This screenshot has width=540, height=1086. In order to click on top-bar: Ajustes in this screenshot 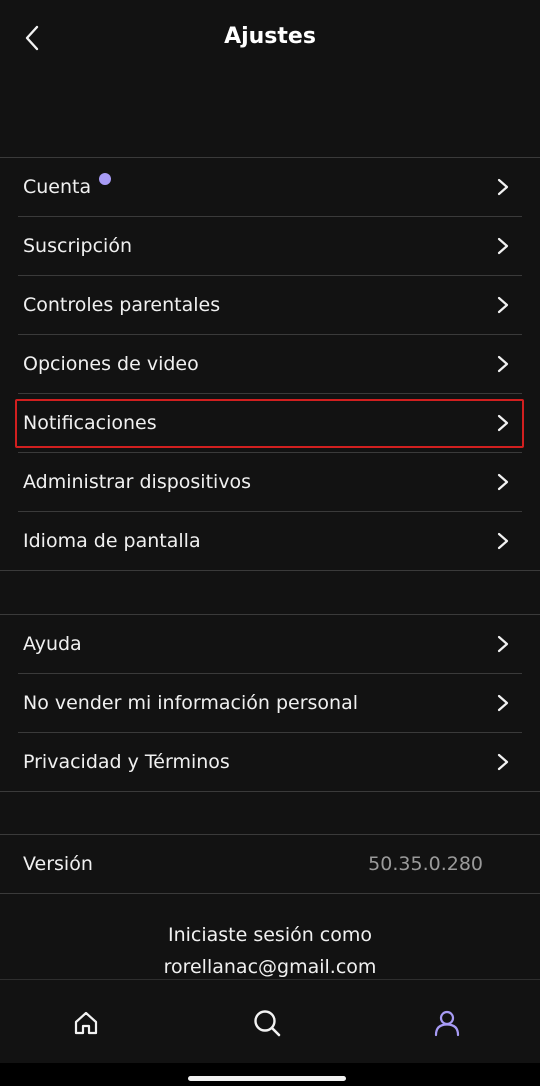, I will do `click(270, 40)`.